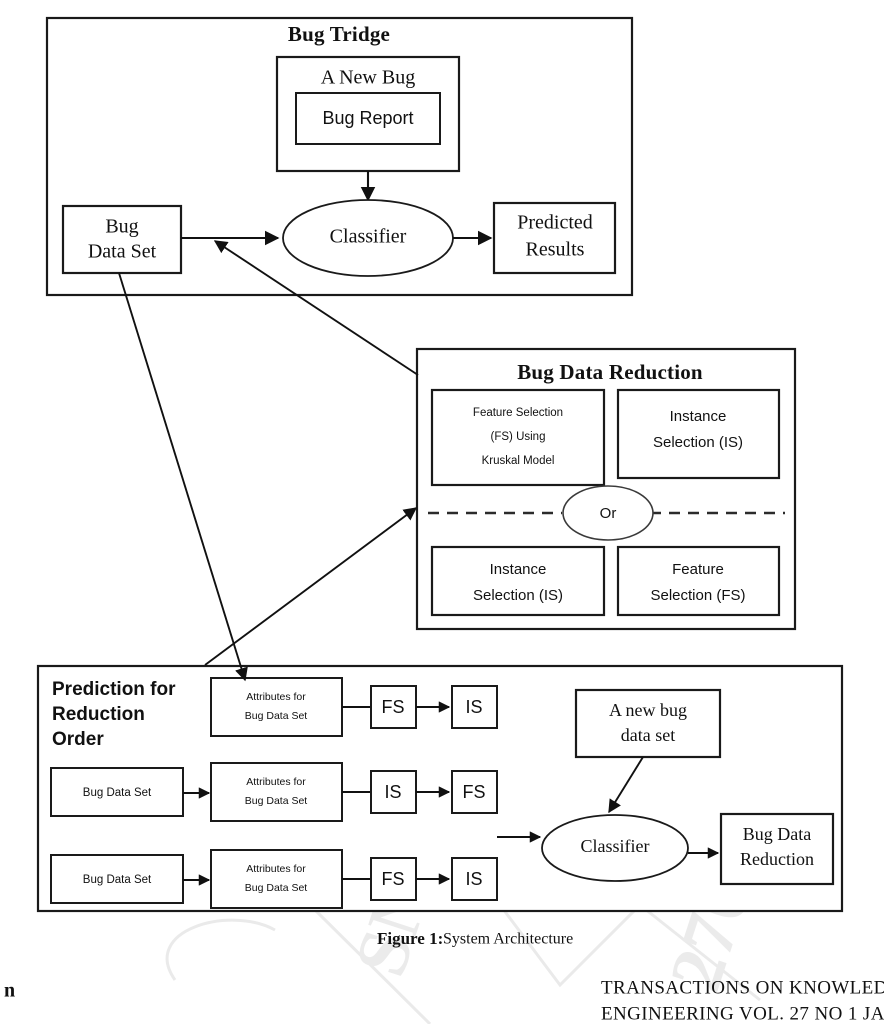 The width and height of the screenshot is (884, 1024). Describe the element at coordinates (698, 569) in the screenshot. I see `feature-selection-bottom-line1: Feature` at that location.